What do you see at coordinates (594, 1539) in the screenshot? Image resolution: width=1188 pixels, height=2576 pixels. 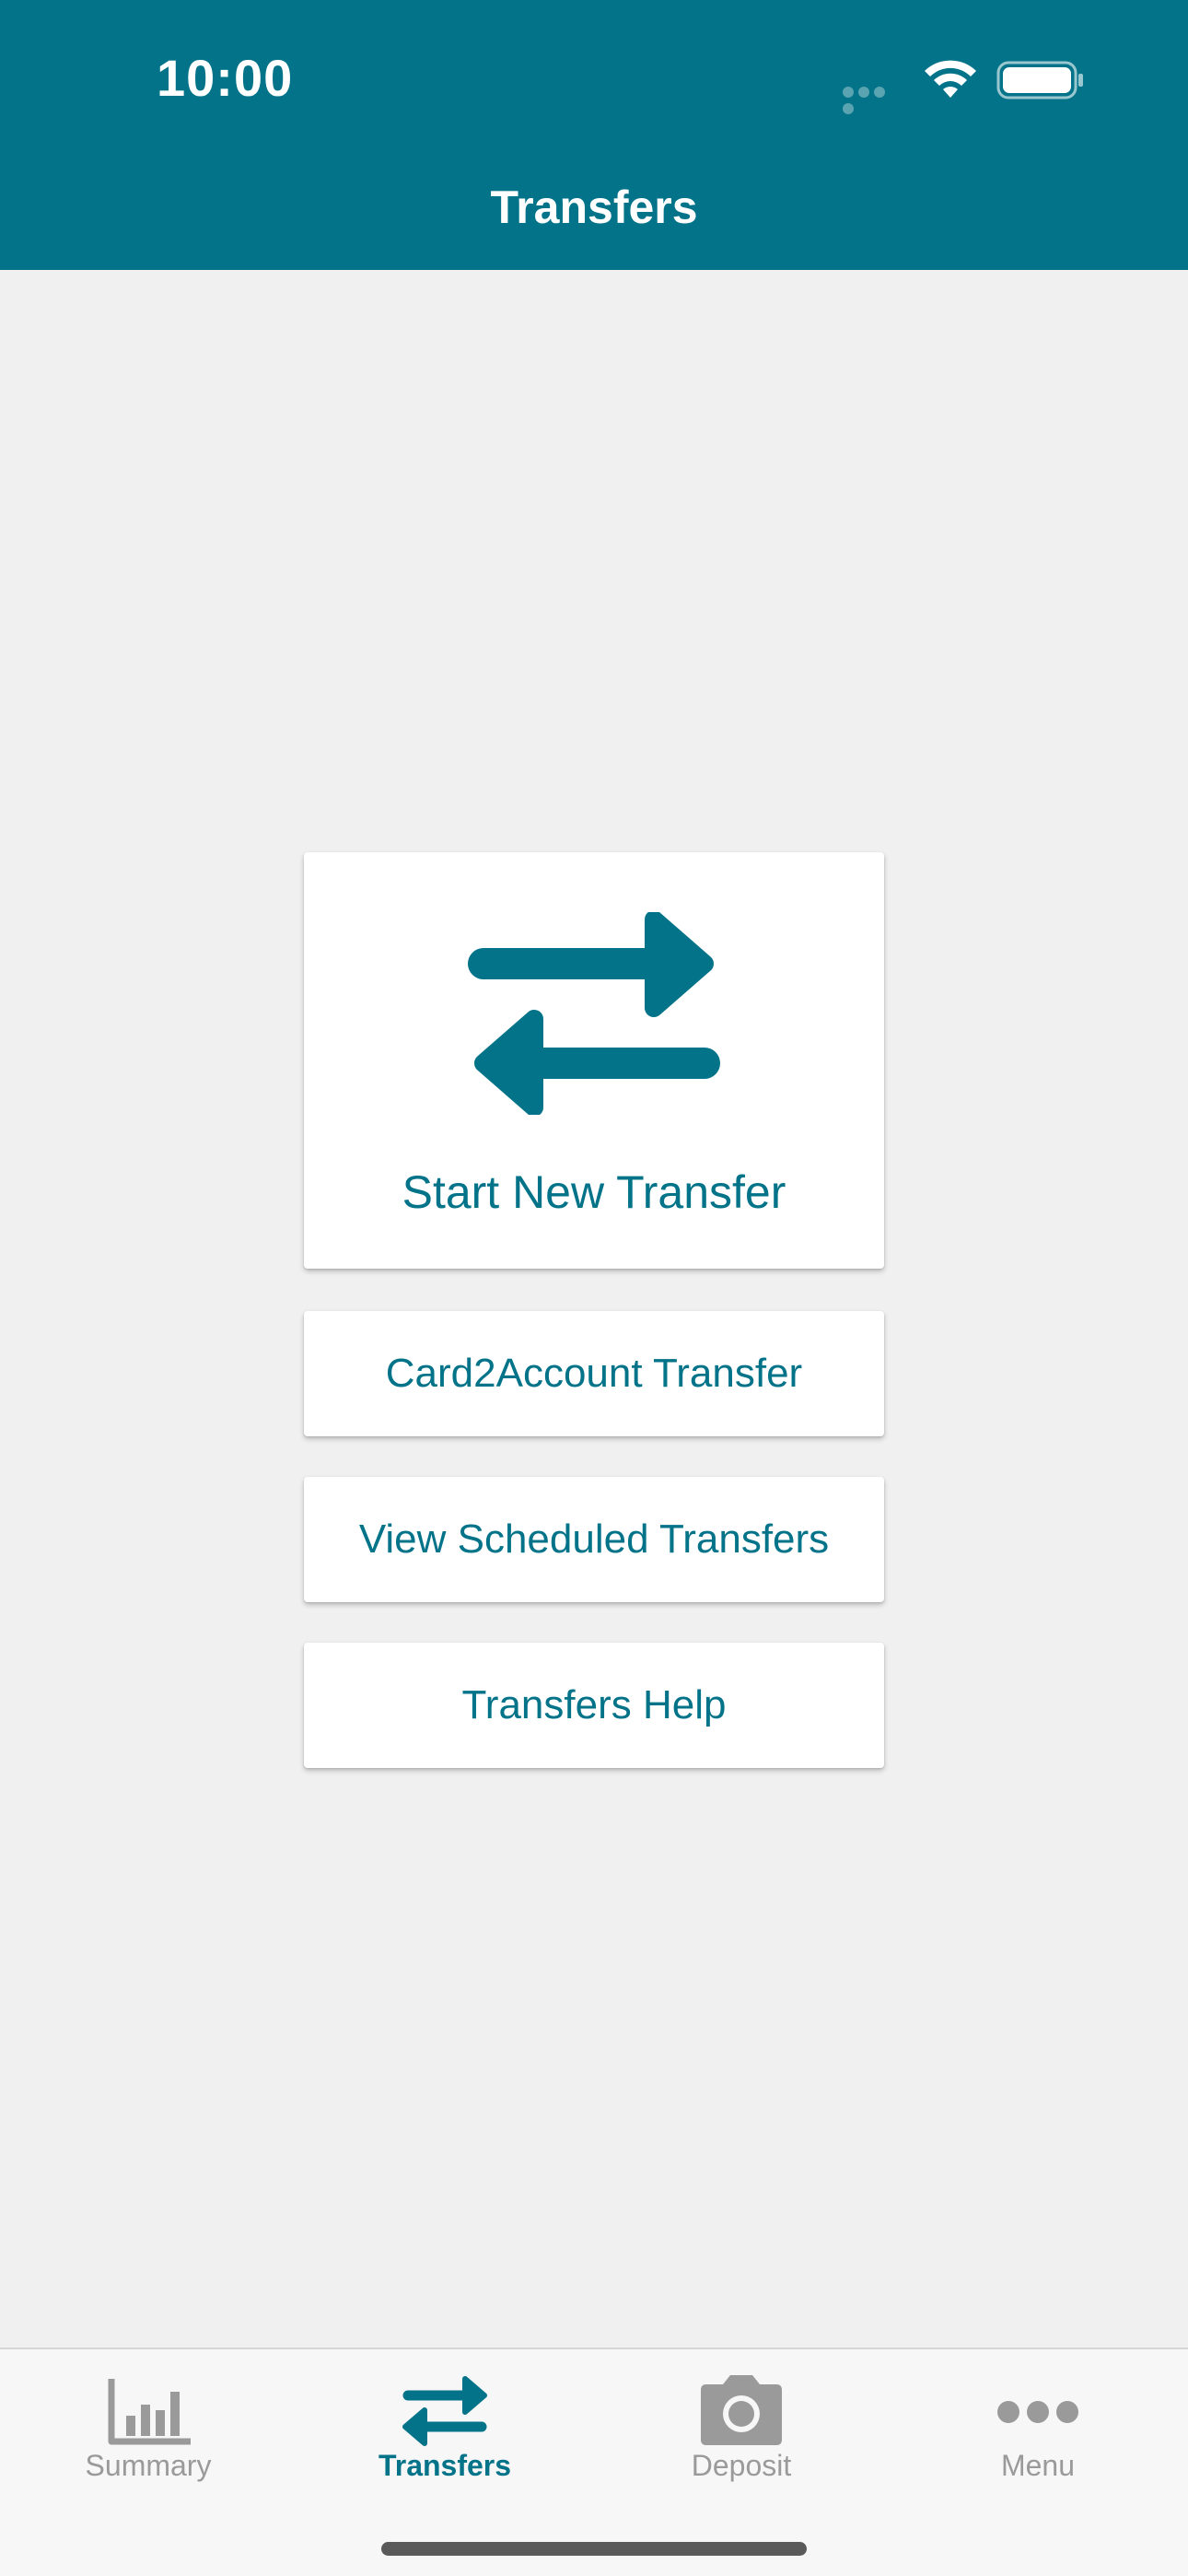 I see `view-scheduled-transfers-button: View Scheduled Transfers` at bounding box center [594, 1539].